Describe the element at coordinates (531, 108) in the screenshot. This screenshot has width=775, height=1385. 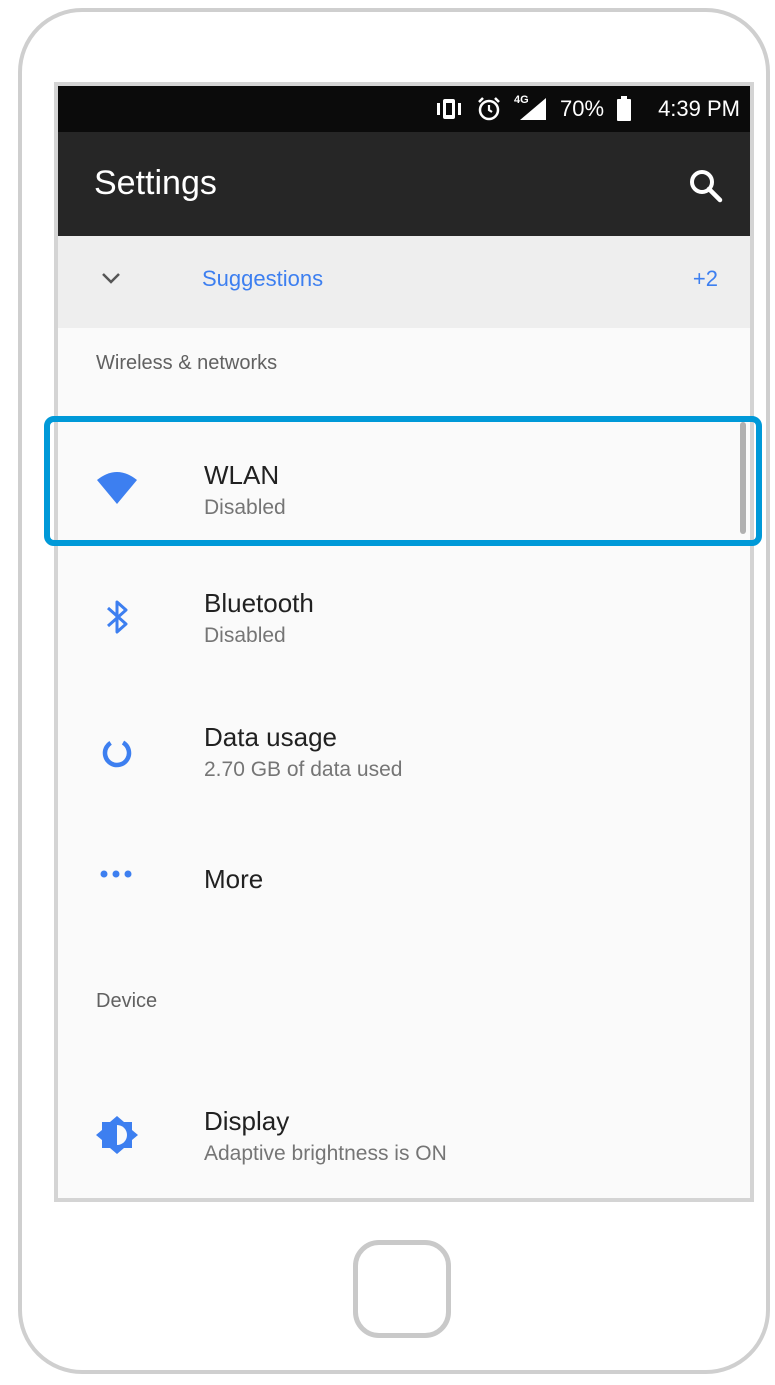
I see `signal-4g-icon: 4G` at that location.